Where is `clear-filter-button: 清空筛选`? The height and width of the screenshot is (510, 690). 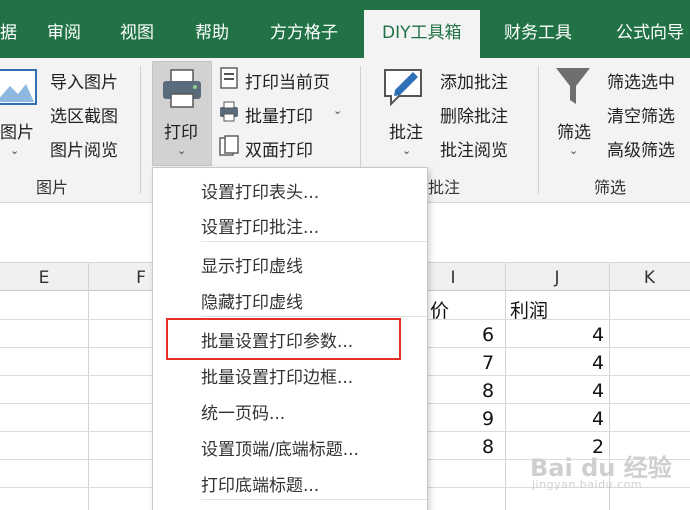 clear-filter-button: 清空筛选 is located at coordinates (641, 114).